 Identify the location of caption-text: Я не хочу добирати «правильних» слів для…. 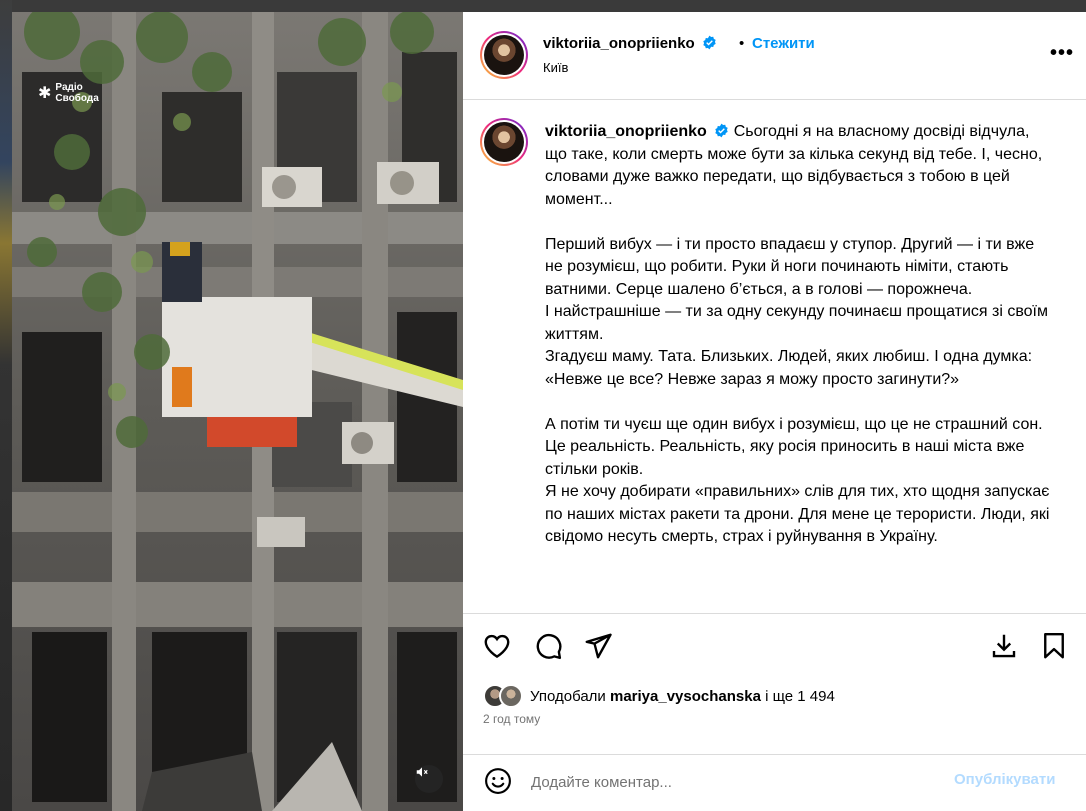
(797, 514).